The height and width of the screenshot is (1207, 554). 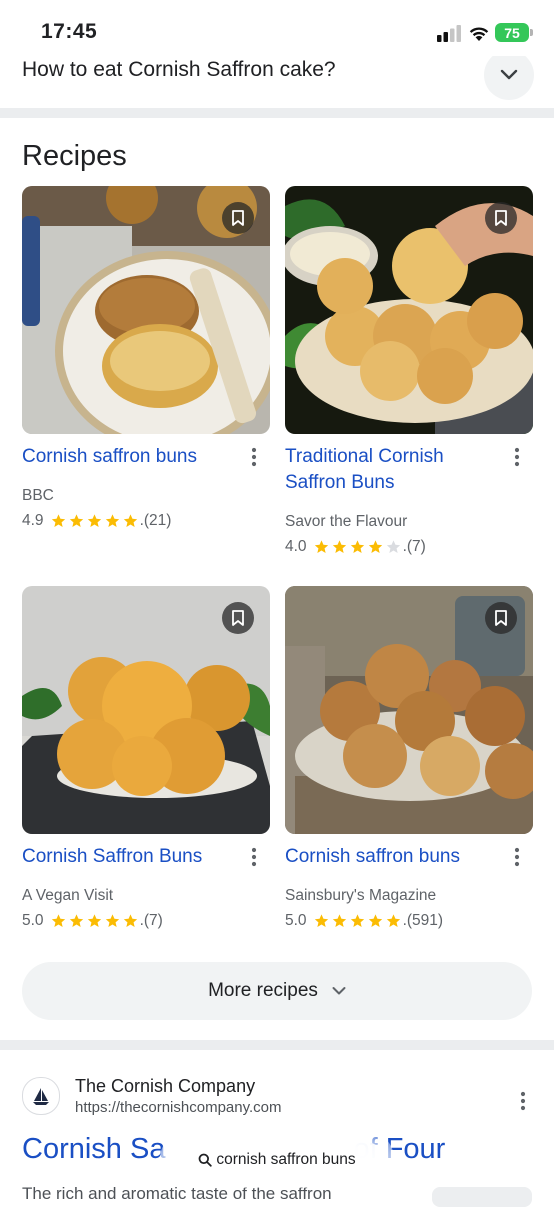 I want to click on search-pill-query: cornish saffron buns, so click(x=286, y=1159).